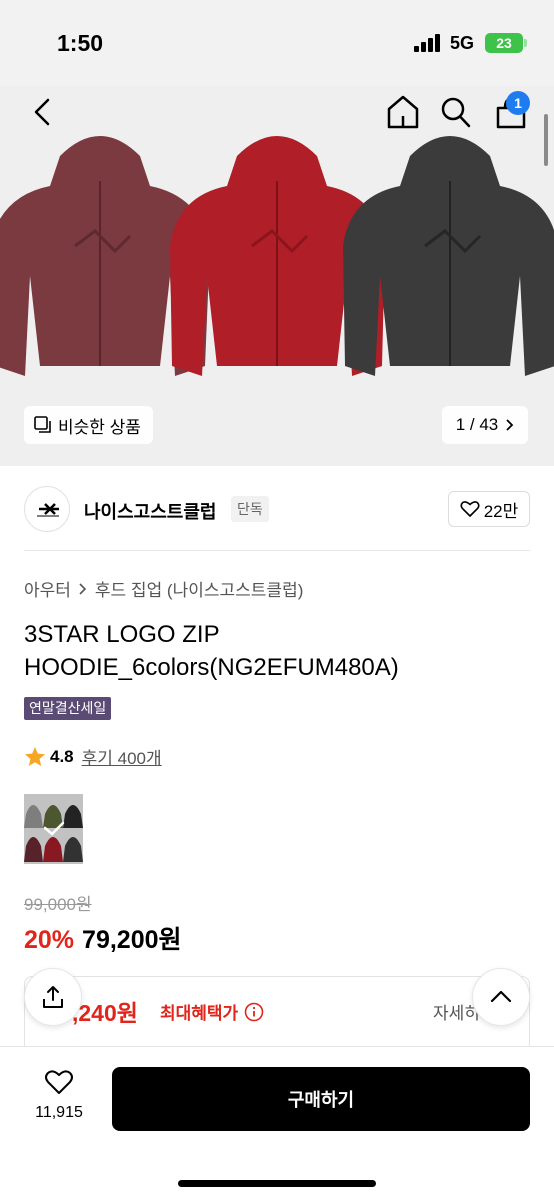 This screenshot has height=1200, width=554. I want to click on brand-like-count: 22만, so click(501, 511).